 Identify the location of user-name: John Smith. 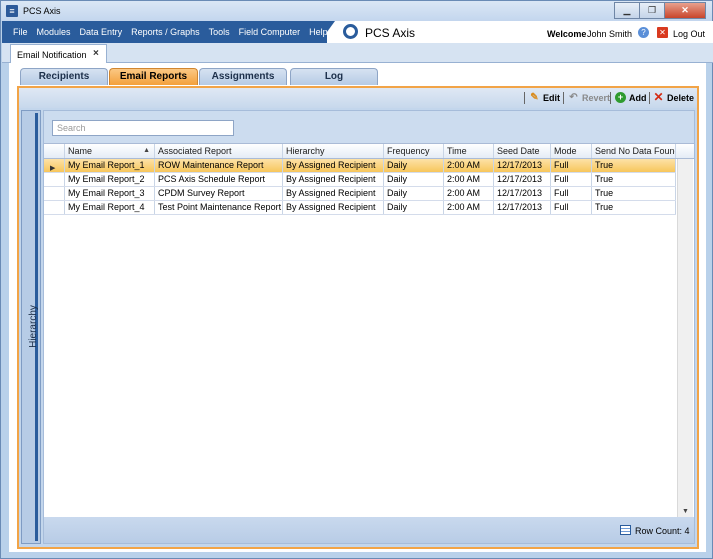
(610, 34).